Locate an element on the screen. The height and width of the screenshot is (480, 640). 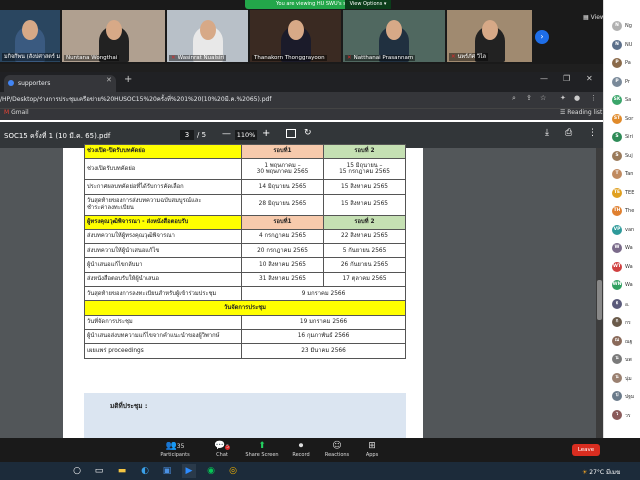
reactions-button: ☺ Reactions is located at coordinates (337, 449).